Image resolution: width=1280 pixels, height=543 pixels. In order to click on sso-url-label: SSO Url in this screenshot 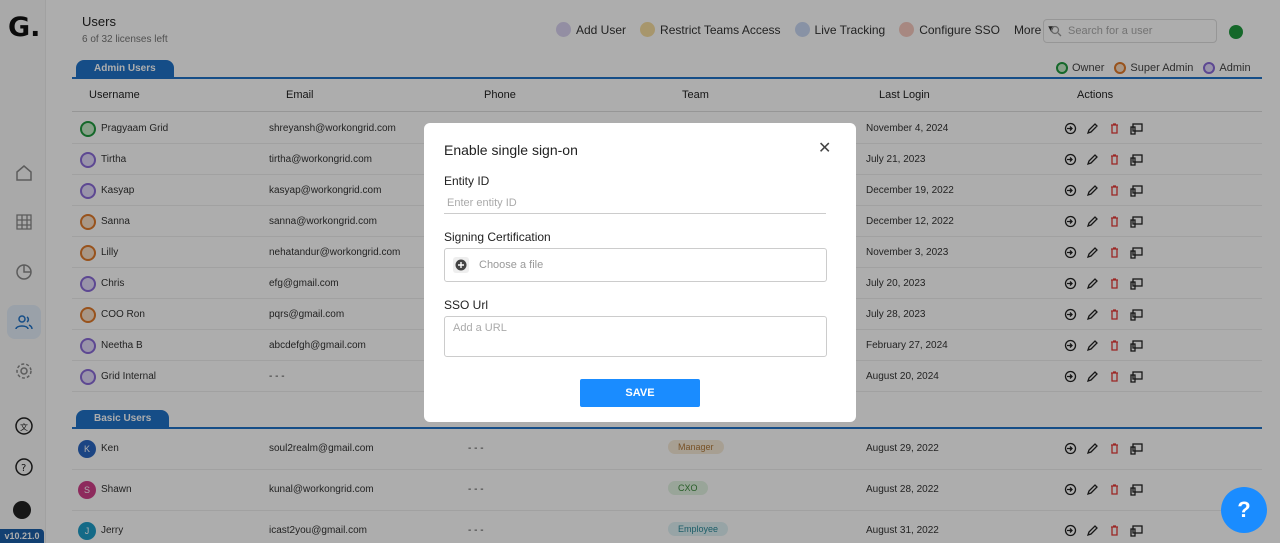, I will do `click(466, 305)`.